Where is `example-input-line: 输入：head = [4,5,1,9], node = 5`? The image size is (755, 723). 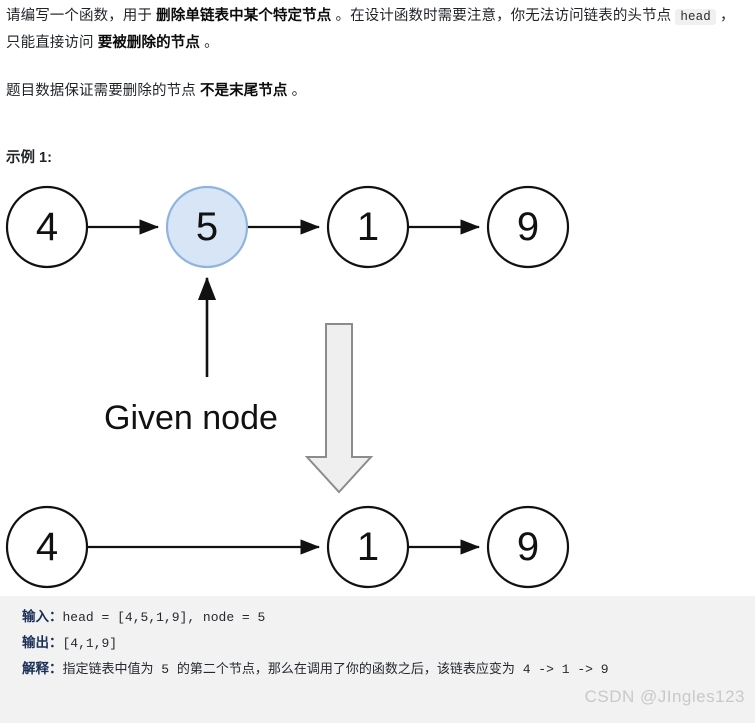
example-input-line: 输入：head = [4,5,1,9], node = 5 is located at coordinates (378, 617).